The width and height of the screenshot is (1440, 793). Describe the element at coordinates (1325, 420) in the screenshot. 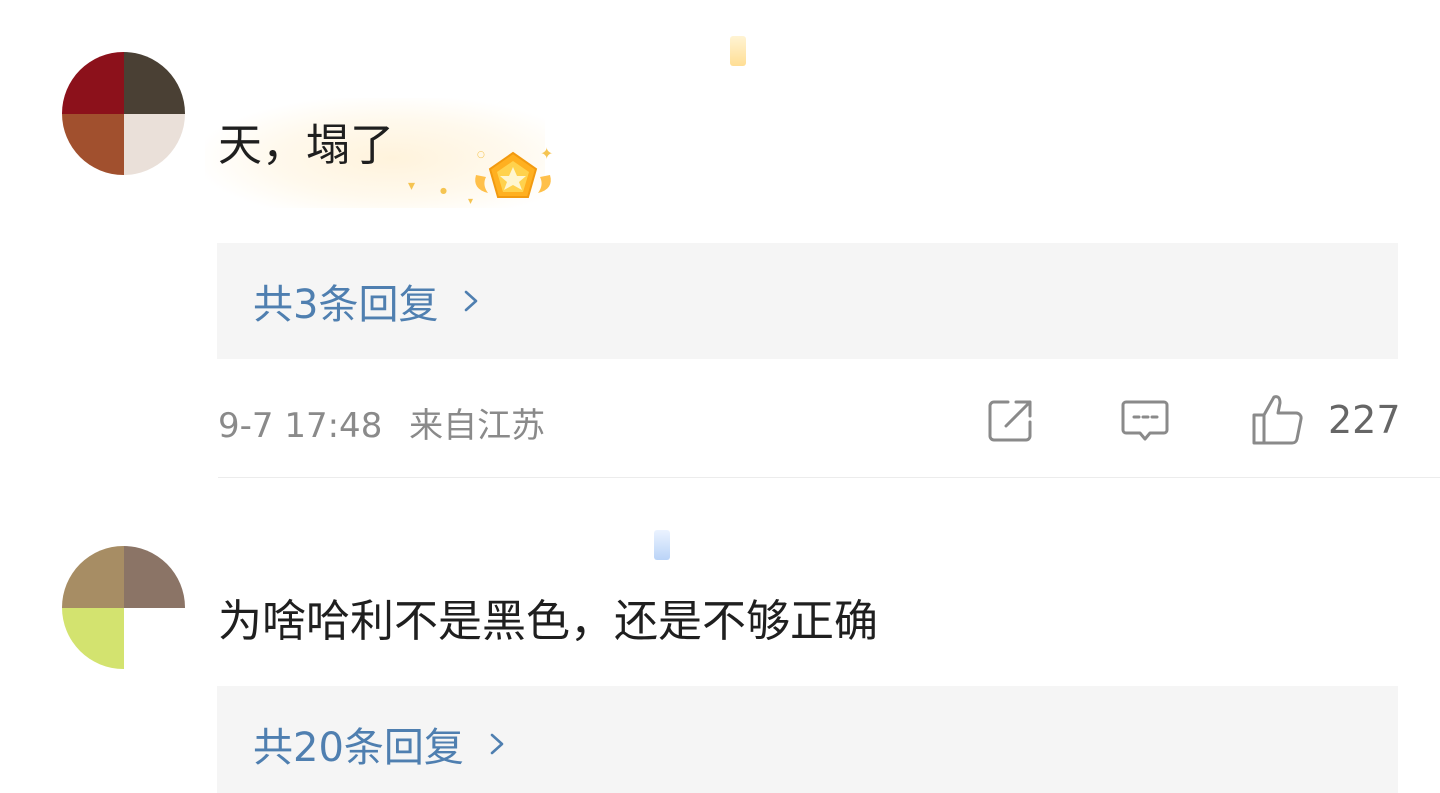

I see `like-button: 227` at that location.